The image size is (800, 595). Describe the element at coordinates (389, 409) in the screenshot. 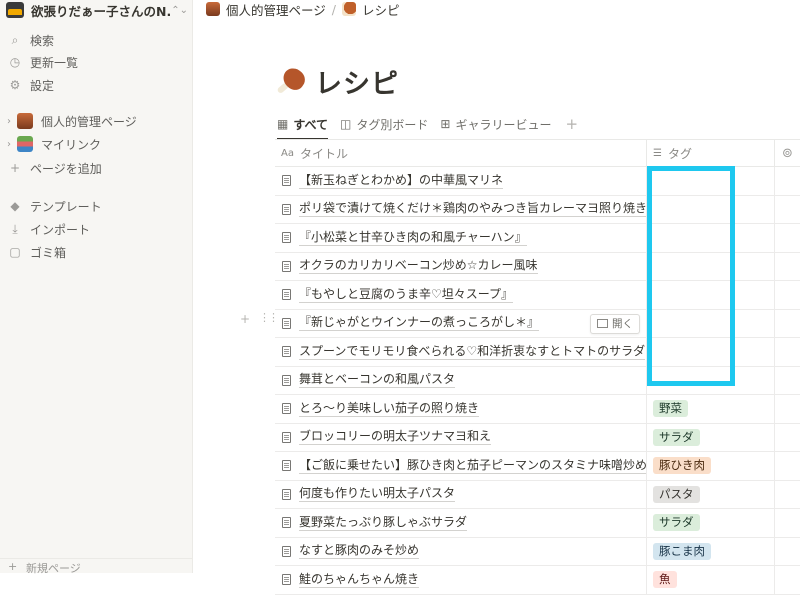

I see `row-title: とろ〜り美味しい茄子の照り焼き` at that location.